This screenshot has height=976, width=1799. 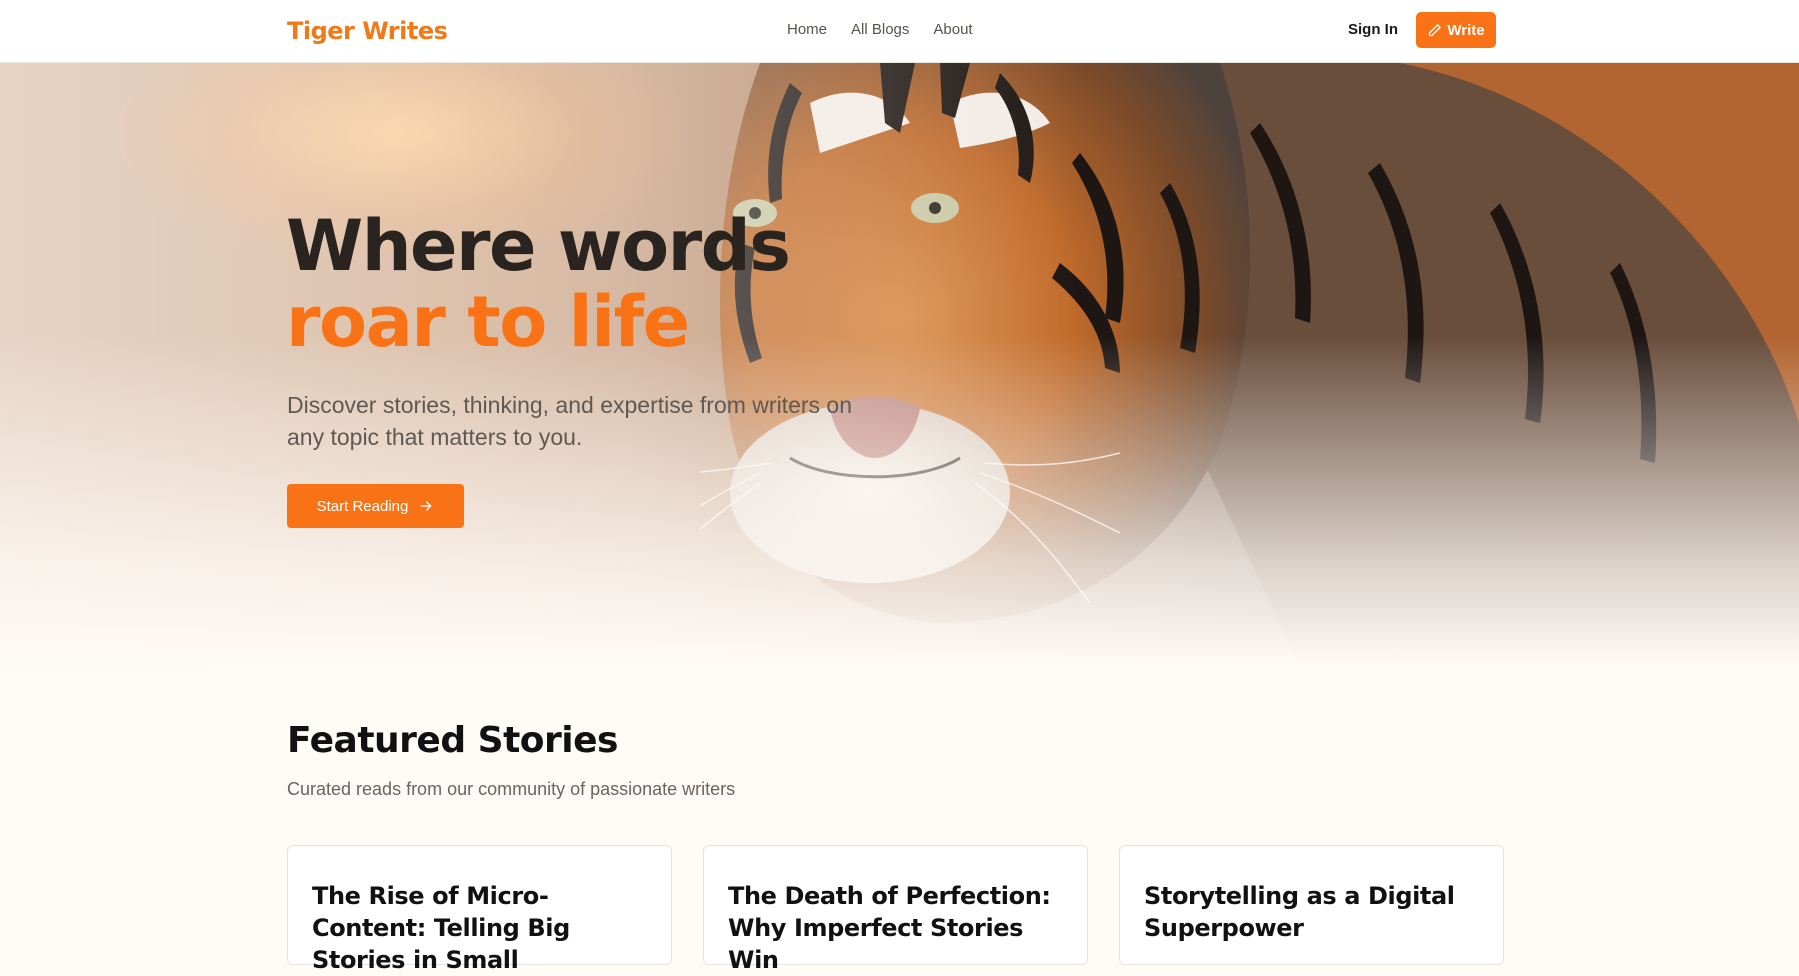 I want to click on story-card-title: Storytelling as a Digital Superpower, so click(x=1299, y=912).